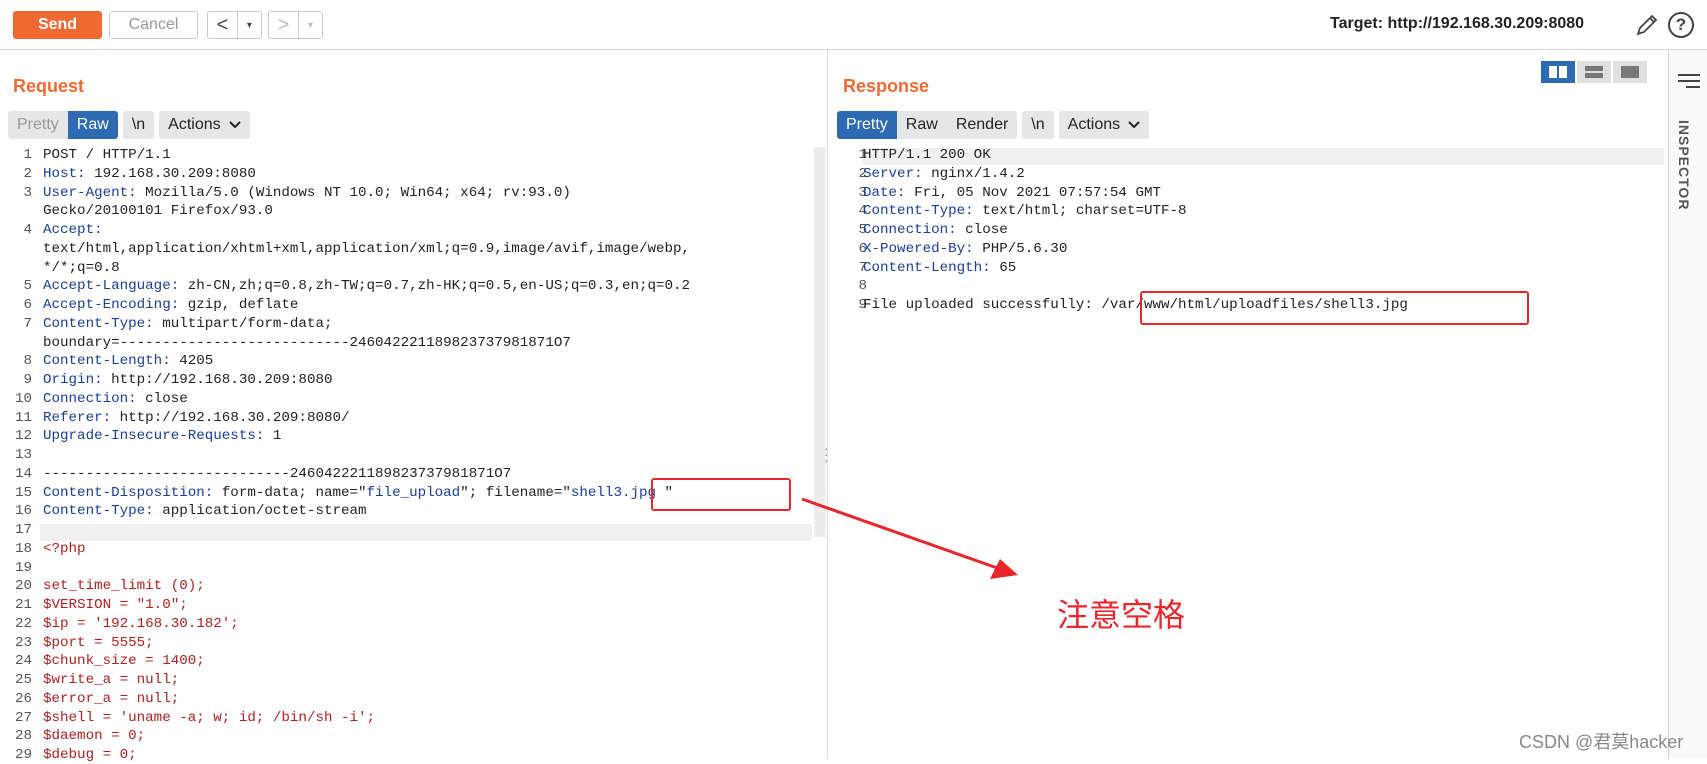  I want to click on line-number: 17, so click(23, 530).